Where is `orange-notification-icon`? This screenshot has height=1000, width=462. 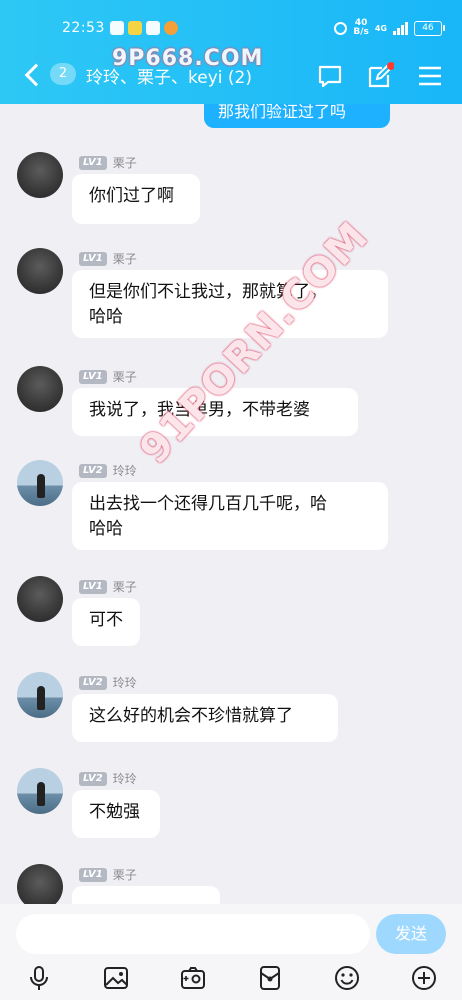
orange-notification-icon is located at coordinates (171, 28).